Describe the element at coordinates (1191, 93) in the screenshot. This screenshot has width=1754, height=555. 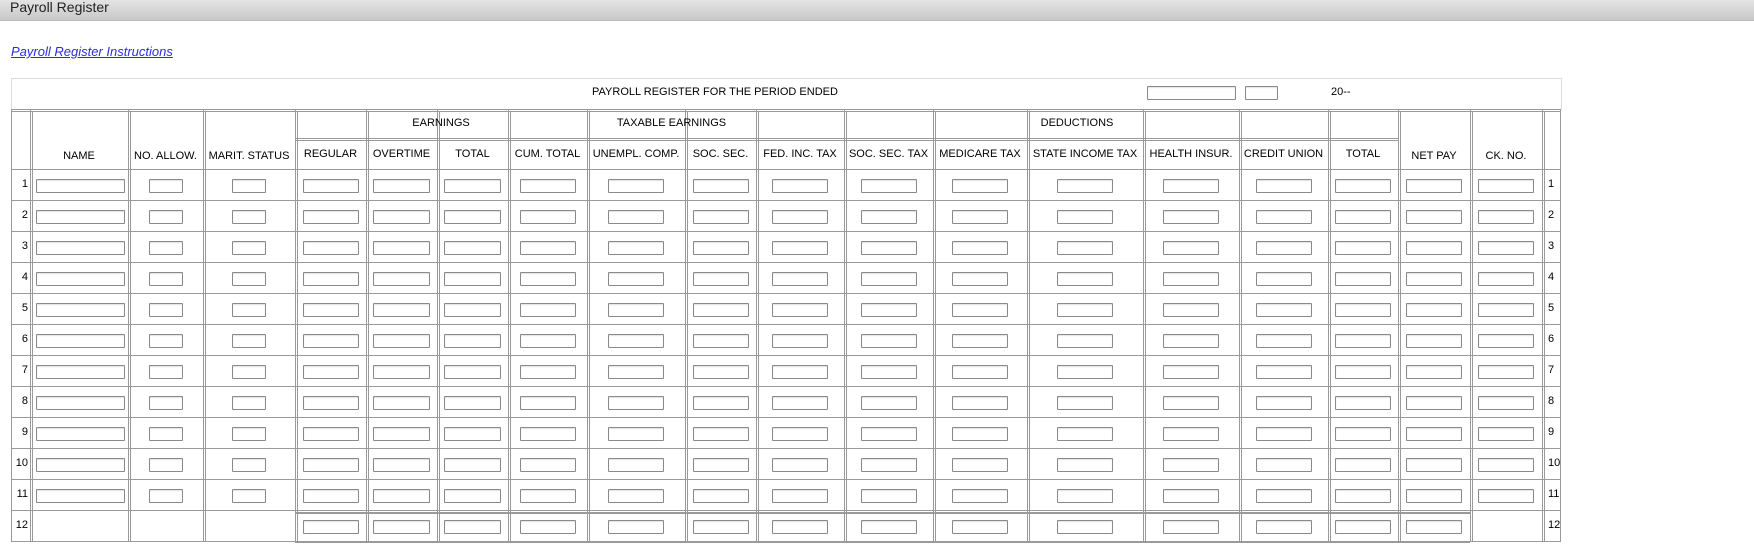
I see `period-date-input` at that location.